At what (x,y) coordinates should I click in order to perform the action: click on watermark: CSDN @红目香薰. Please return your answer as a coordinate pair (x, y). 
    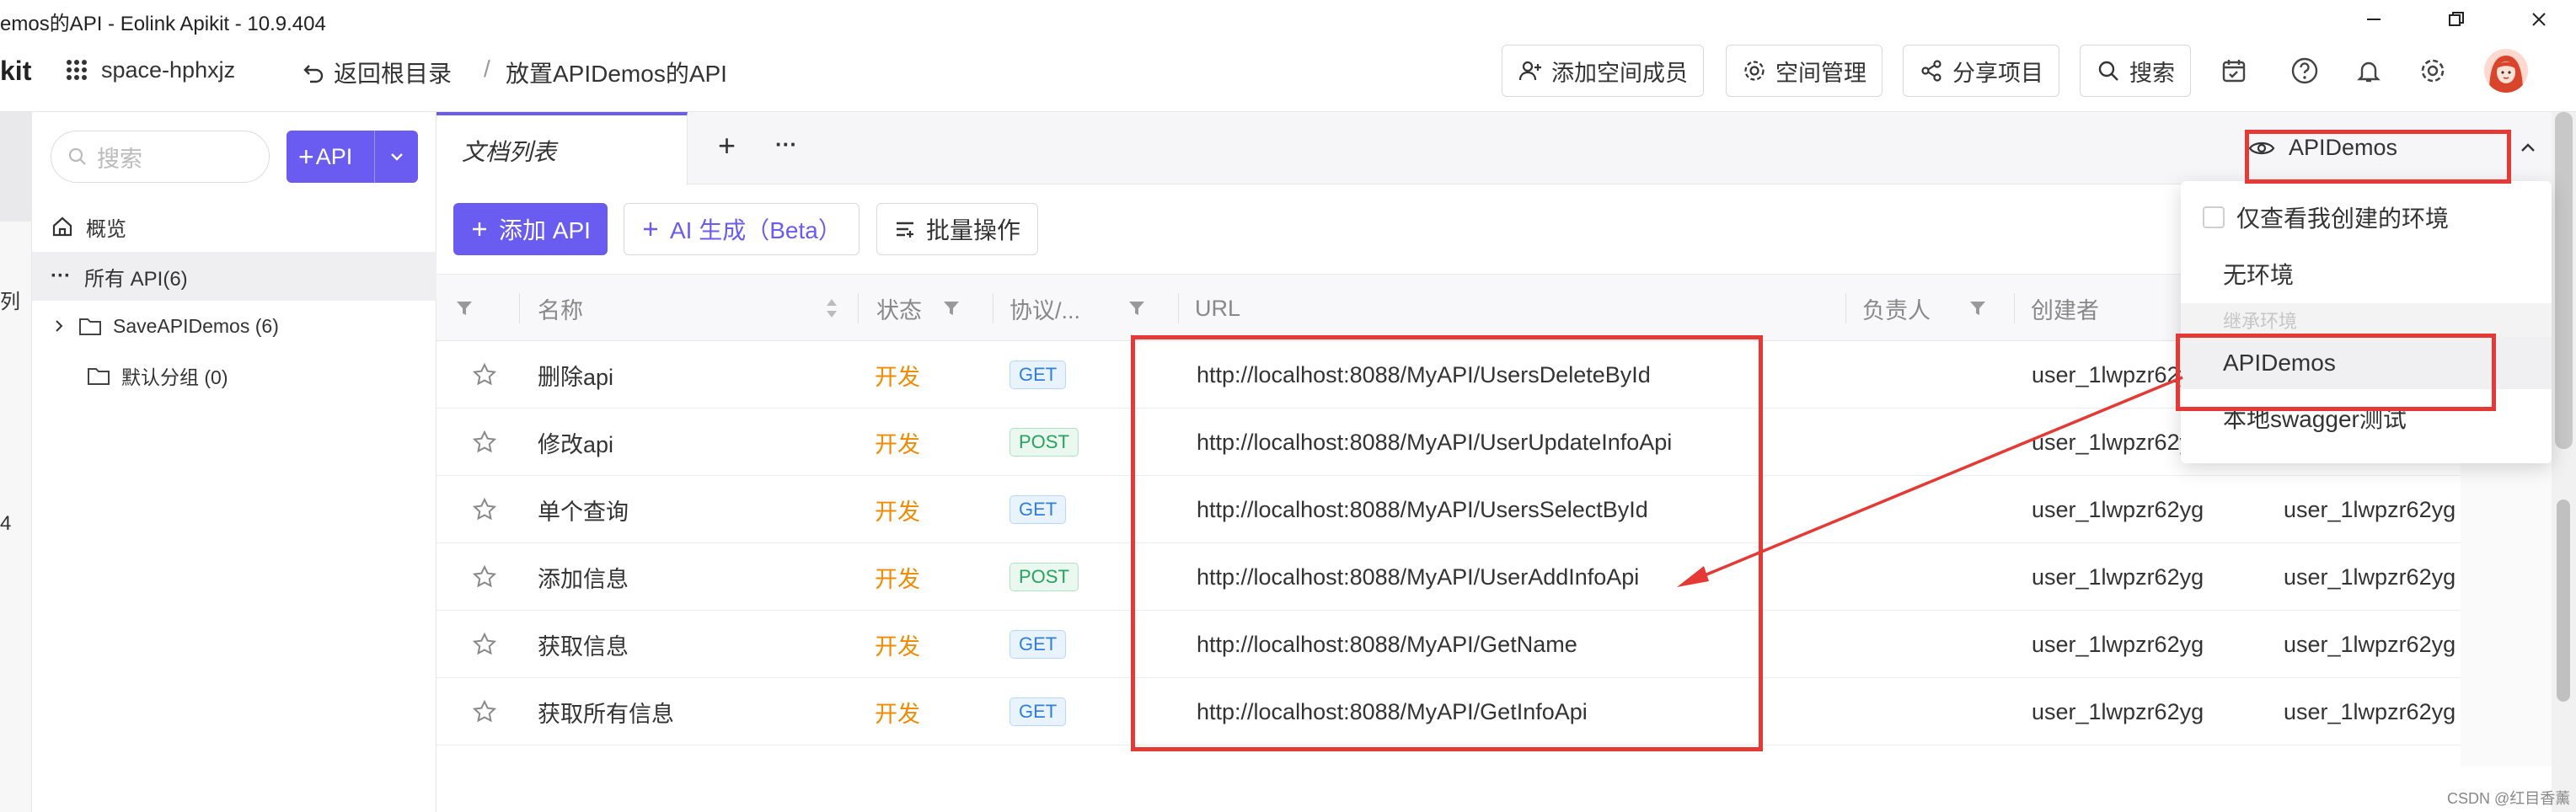
    Looking at the image, I should click on (2509, 798).